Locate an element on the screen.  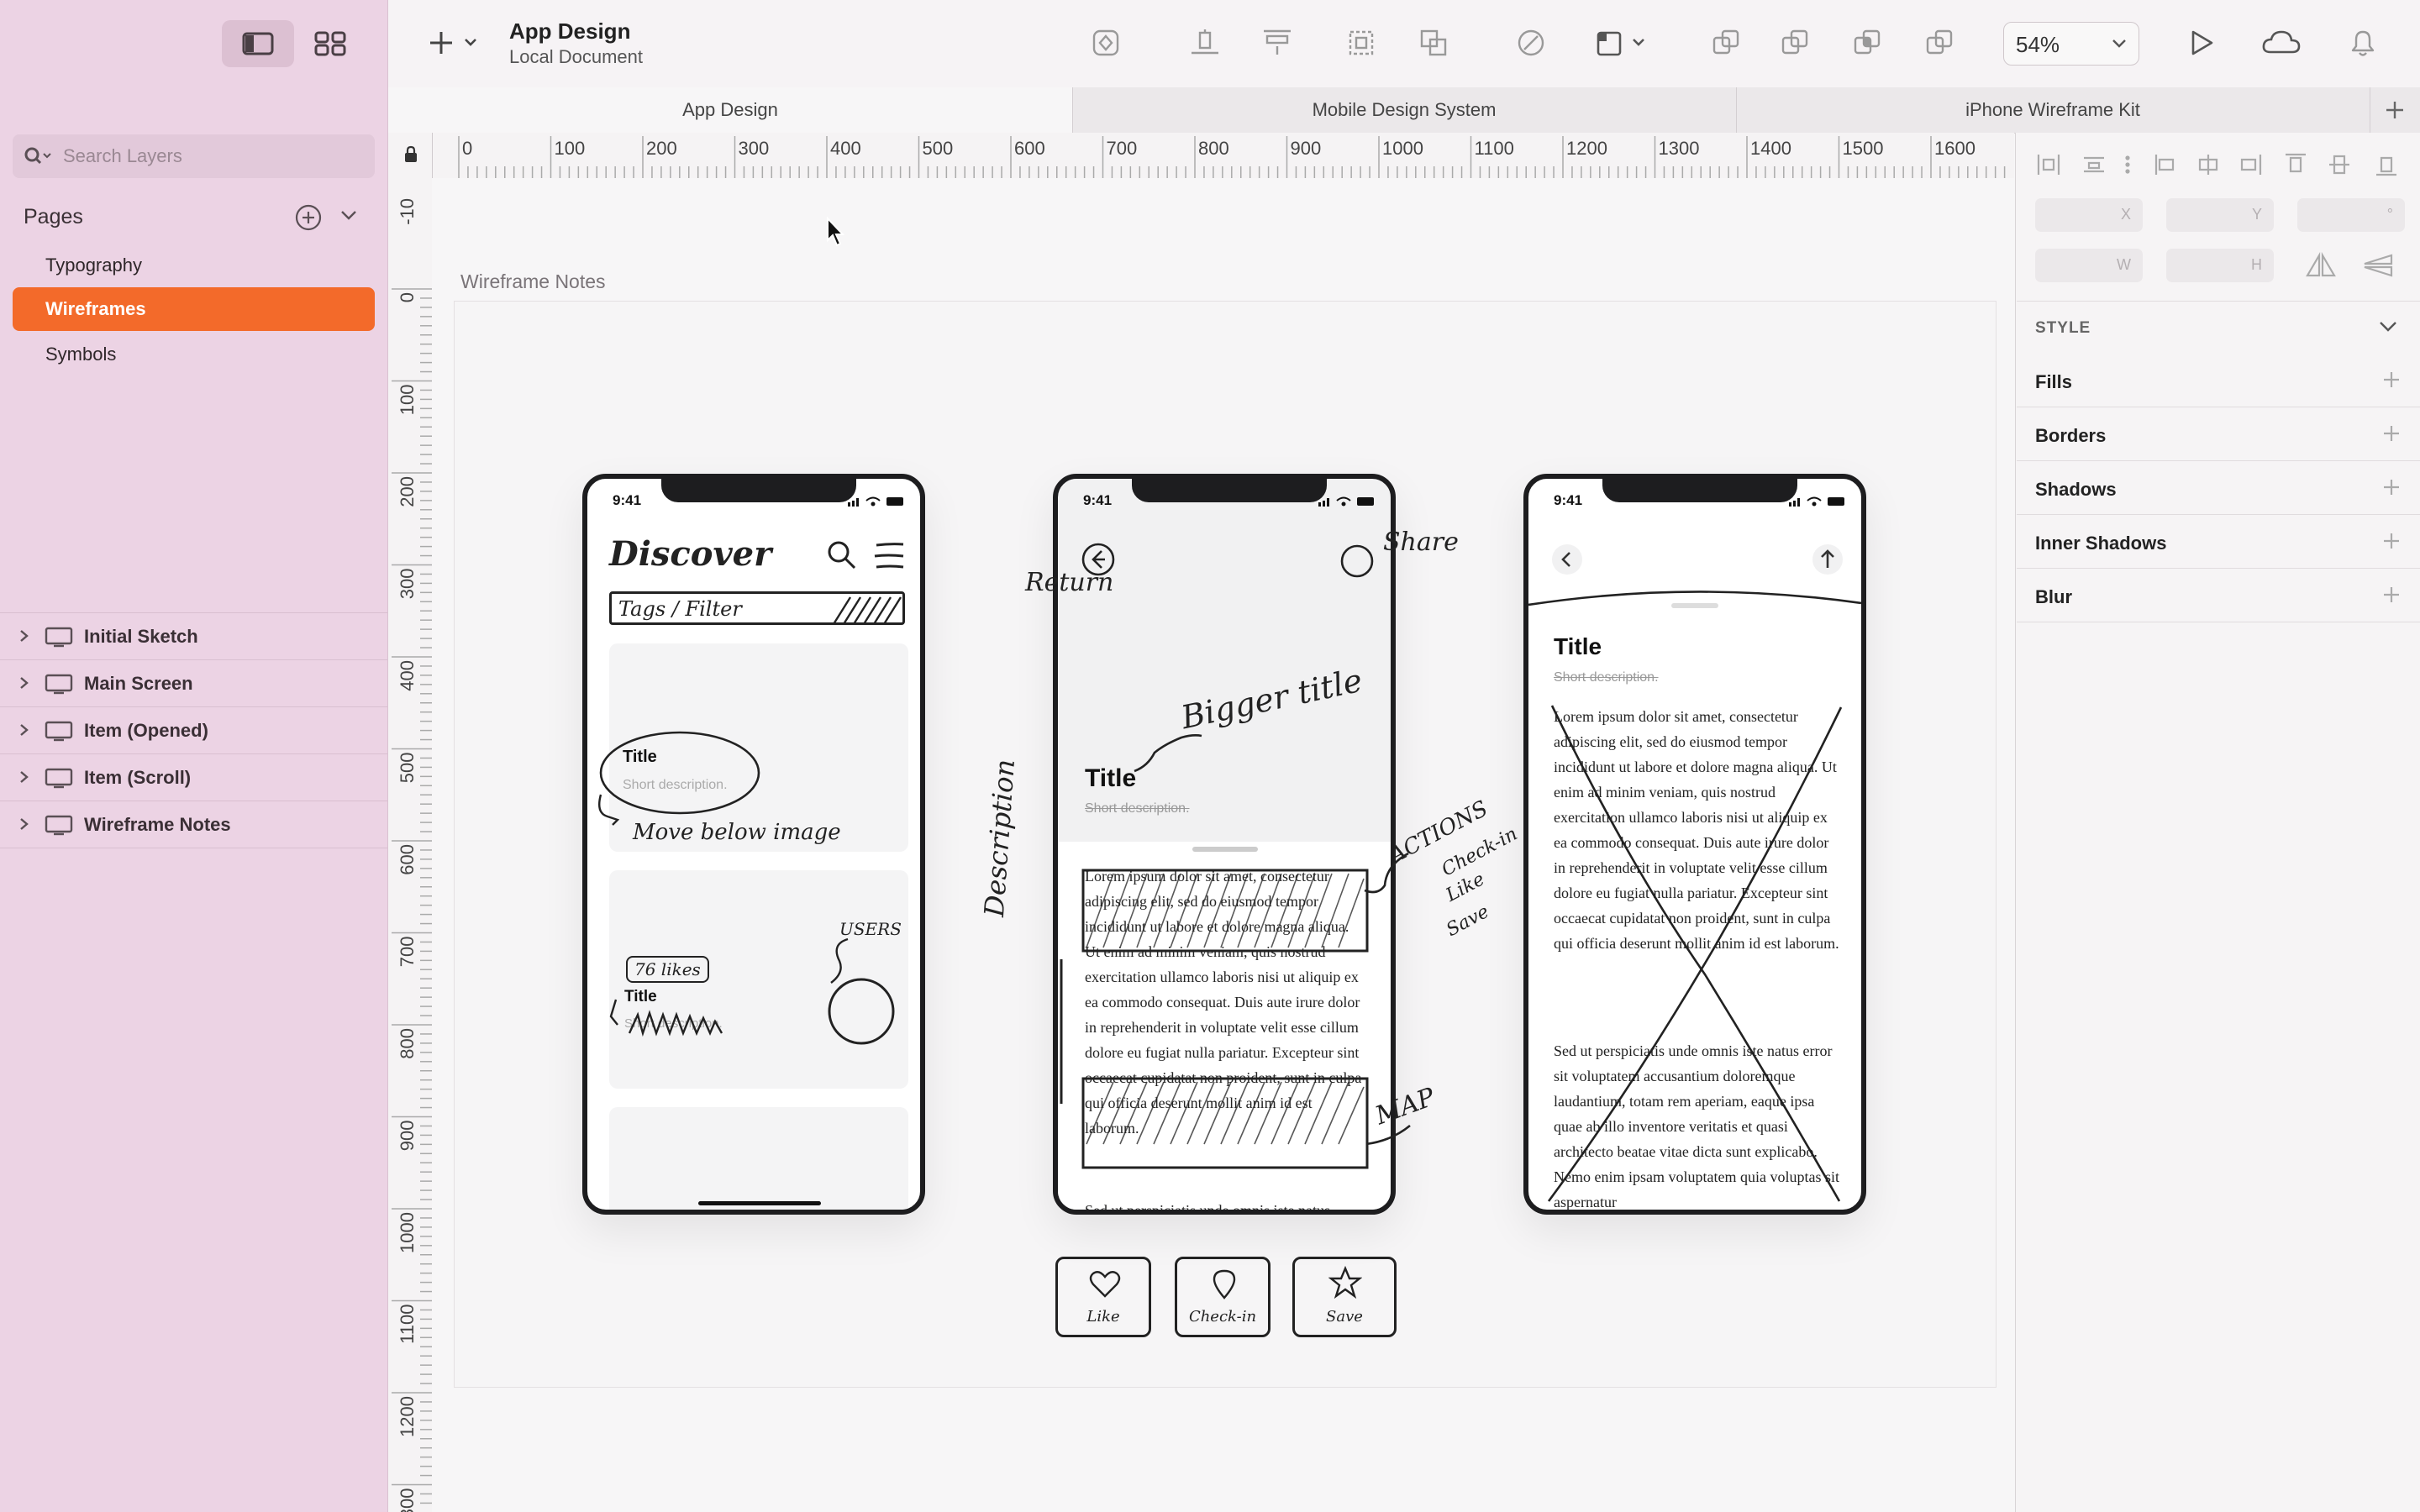
fills-section: Fills is located at coordinates (2218, 380).